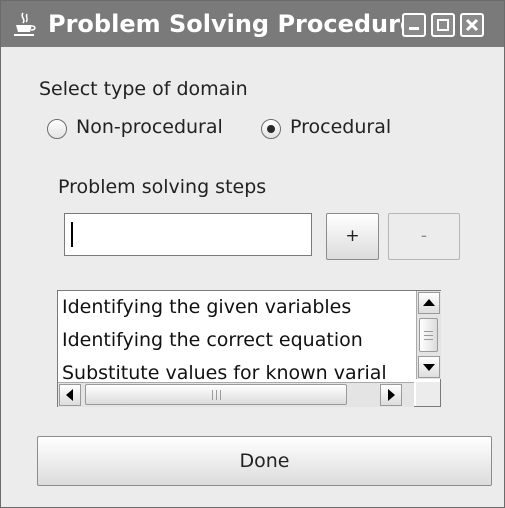 This screenshot has height=508, width=505. I want to click on add-step-button: +, so click(352, 236).